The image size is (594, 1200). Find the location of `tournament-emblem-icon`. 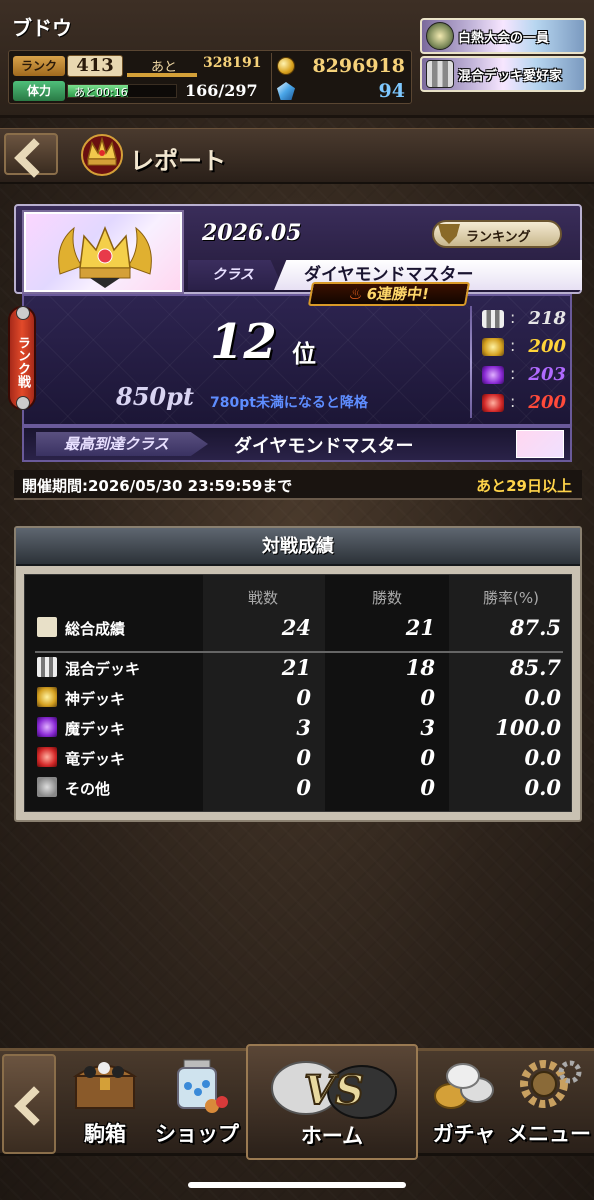

tournament-emblem-icon is located at coordinates (440, 36).